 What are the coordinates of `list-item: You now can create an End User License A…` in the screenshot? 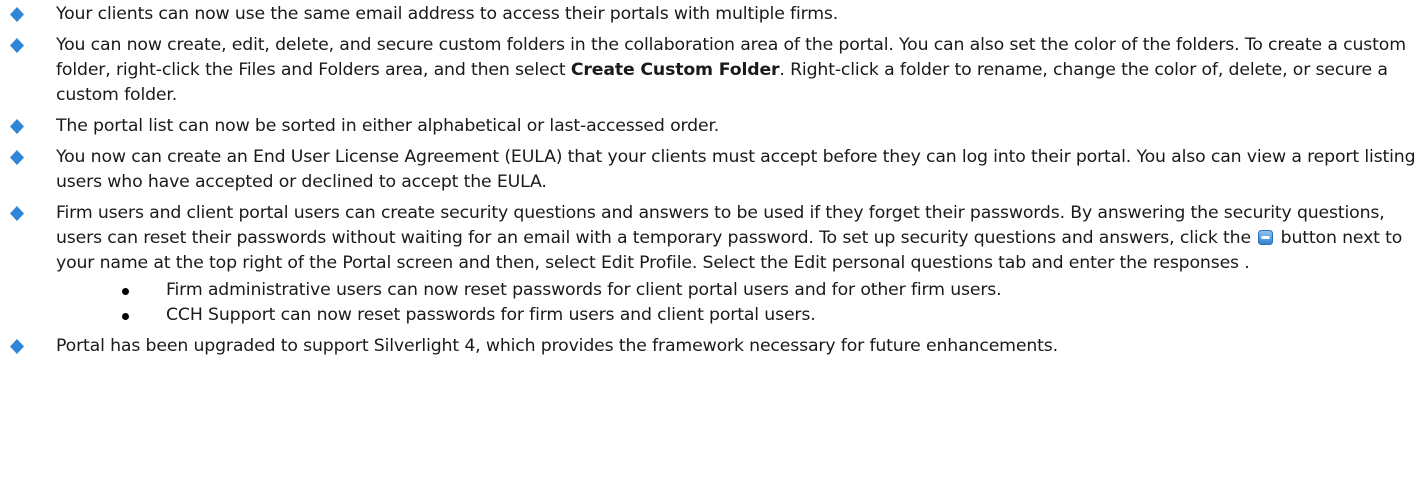 It's located at (712, 170).